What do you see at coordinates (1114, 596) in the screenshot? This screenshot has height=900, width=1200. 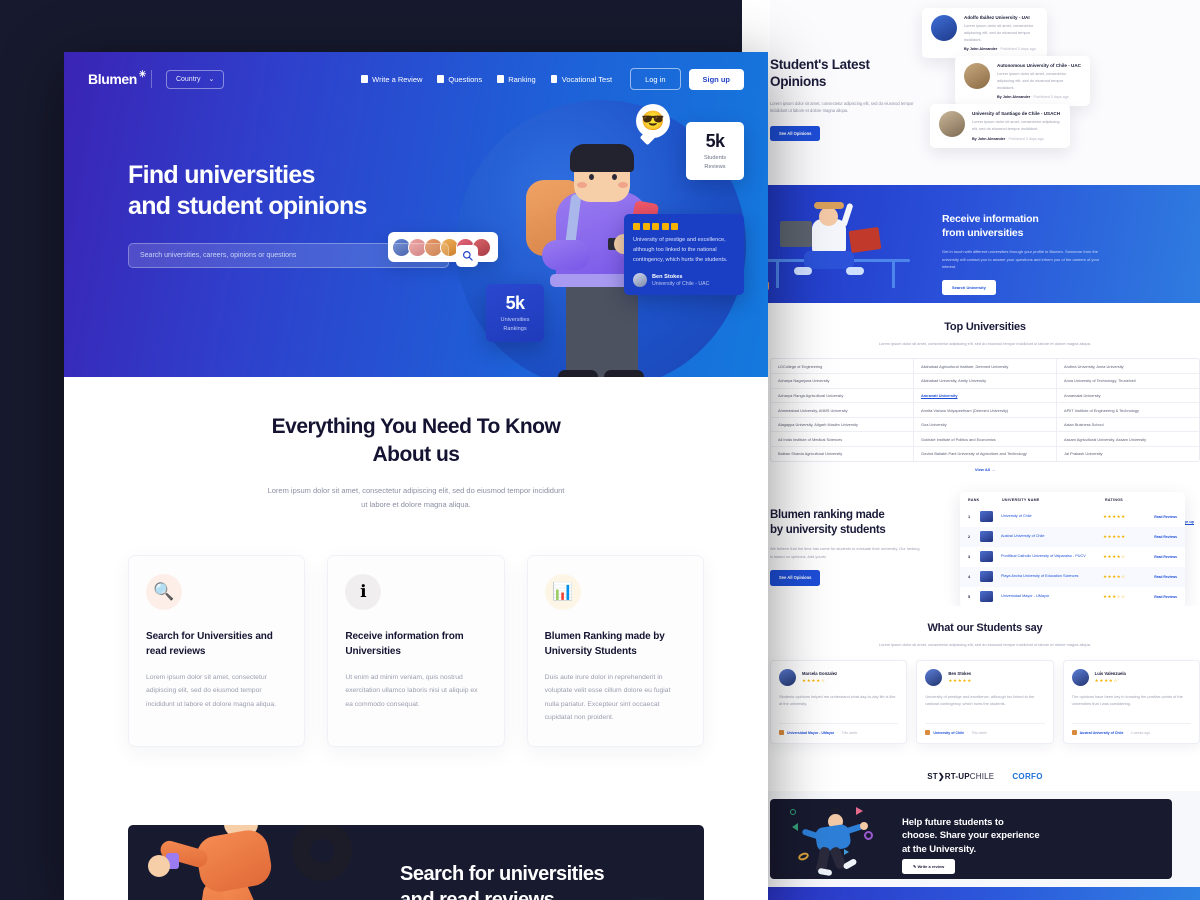 I see `star-rating: ★★★☆☆` at bounding box center [1114, 596].